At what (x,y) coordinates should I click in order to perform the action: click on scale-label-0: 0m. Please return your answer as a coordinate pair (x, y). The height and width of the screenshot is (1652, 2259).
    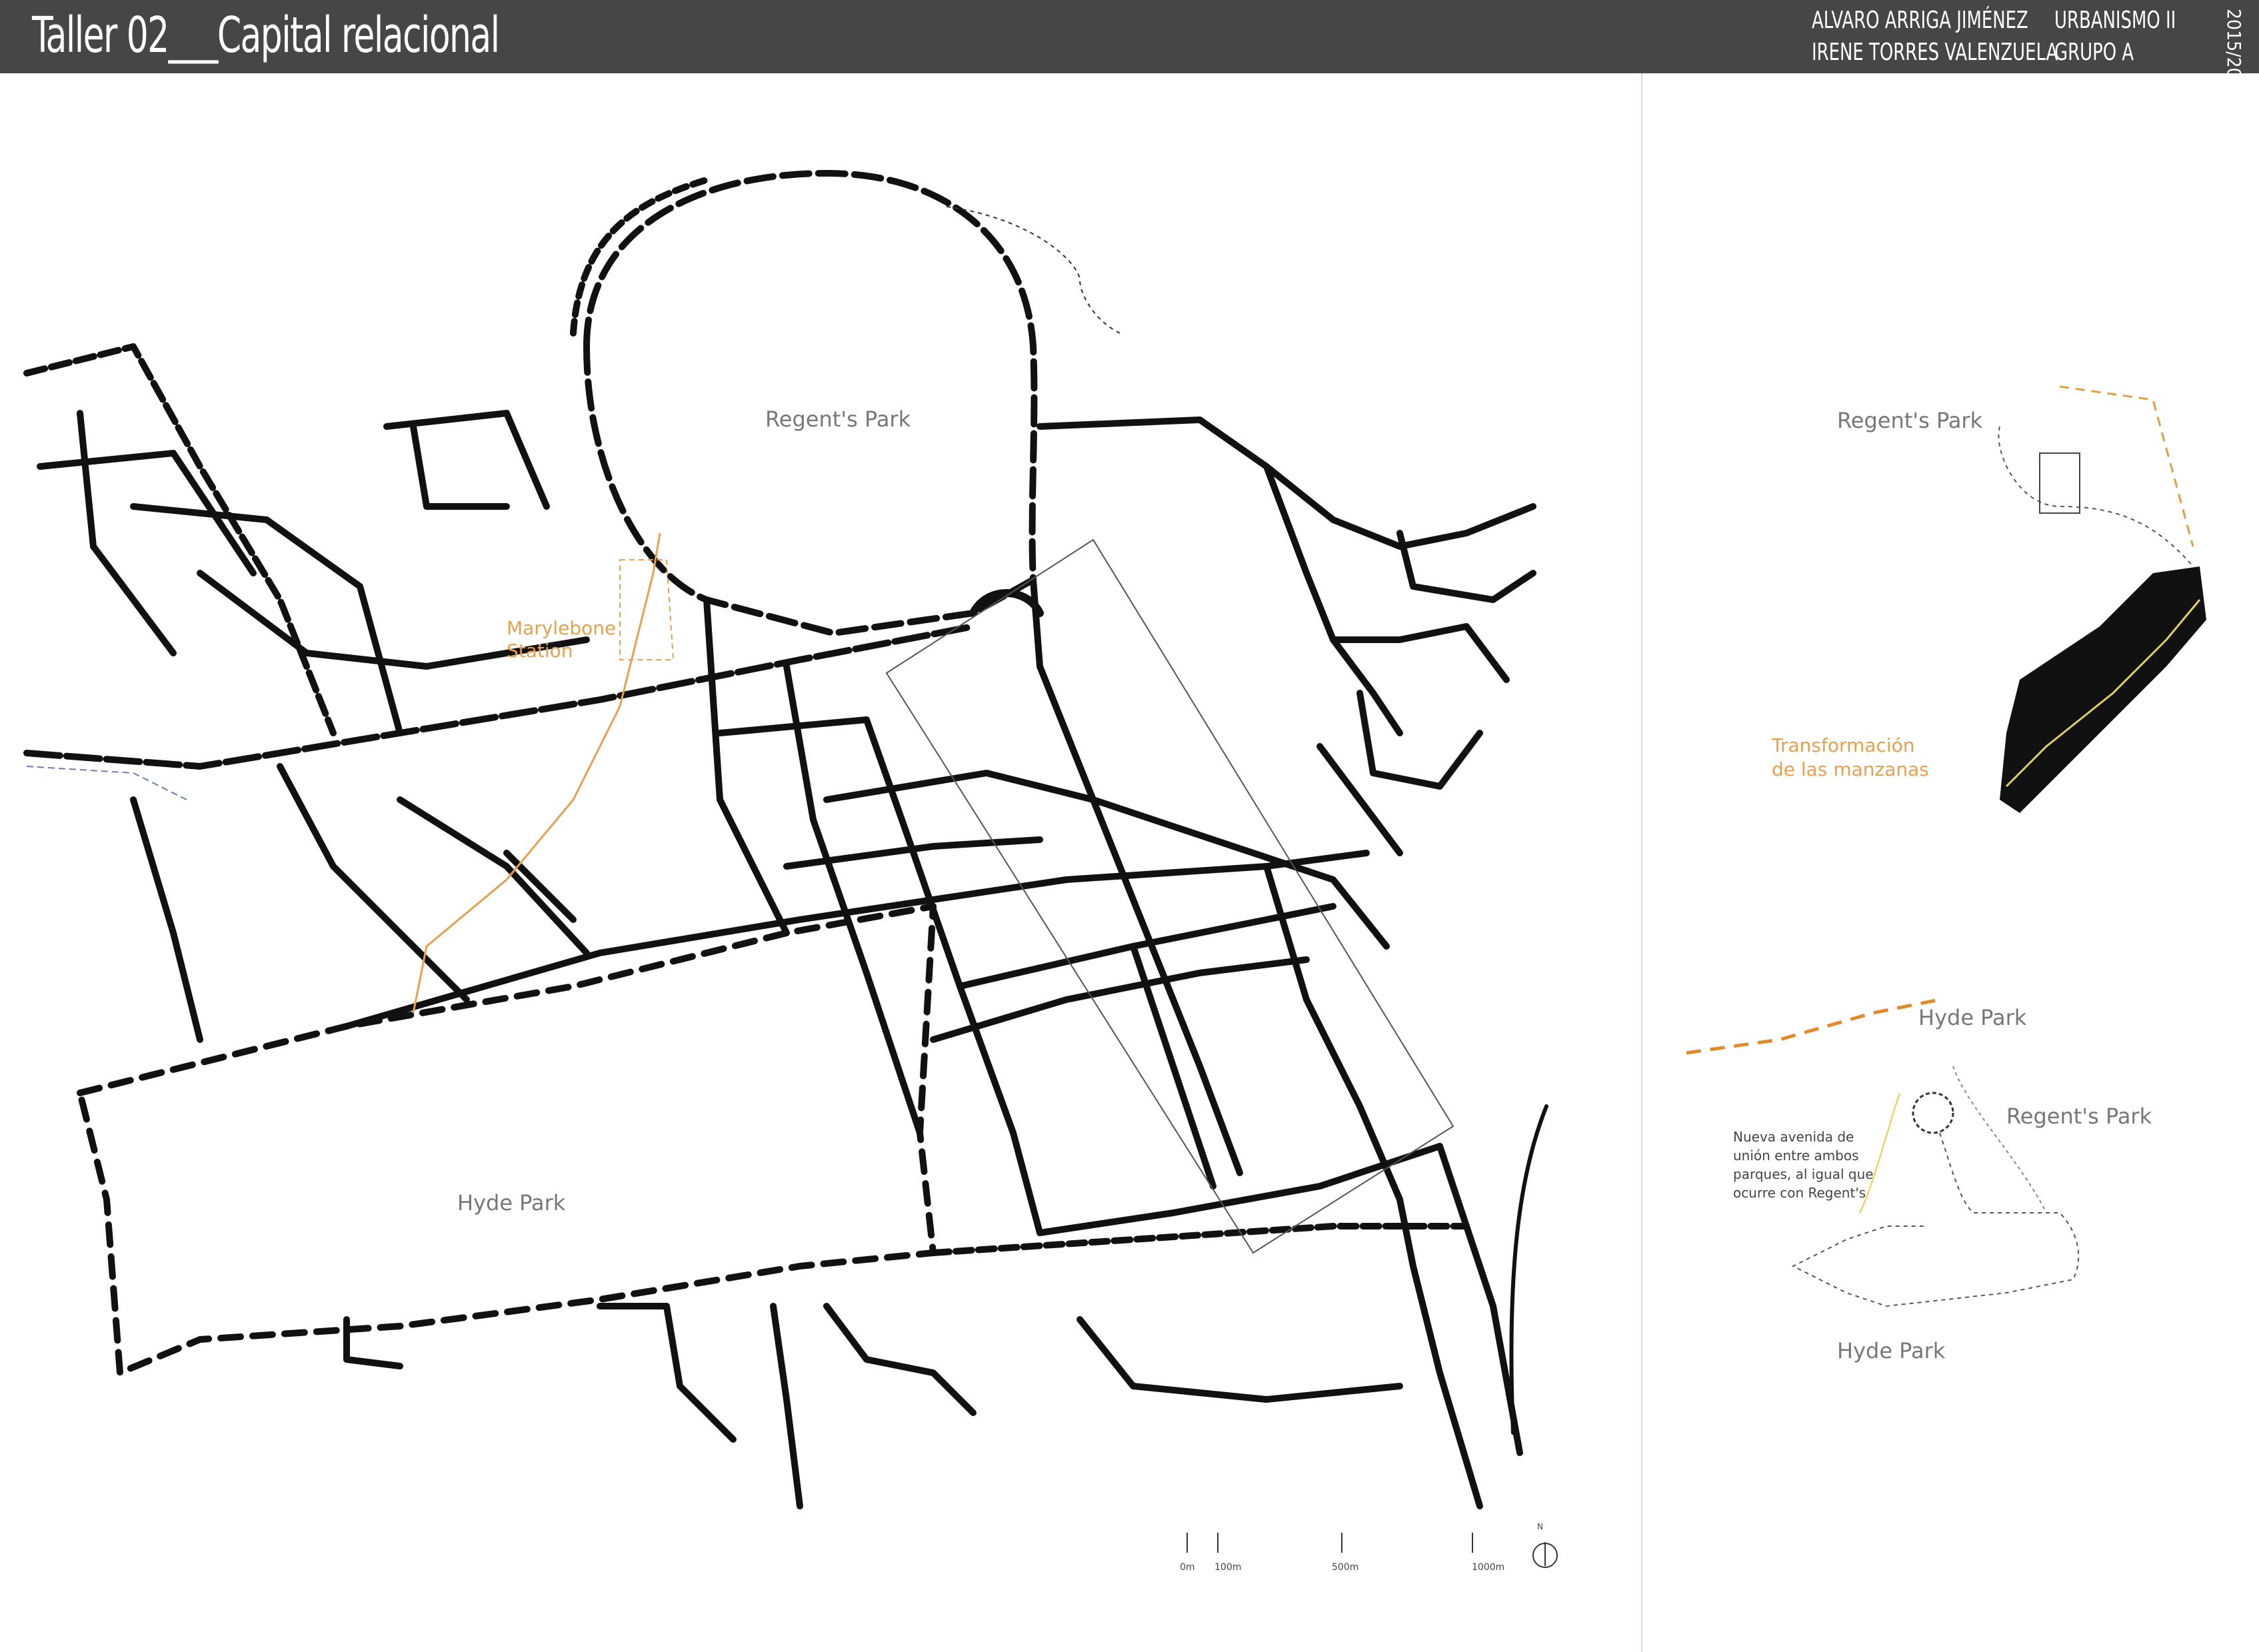
    Looking at the image, I should click on (1187, 1567).